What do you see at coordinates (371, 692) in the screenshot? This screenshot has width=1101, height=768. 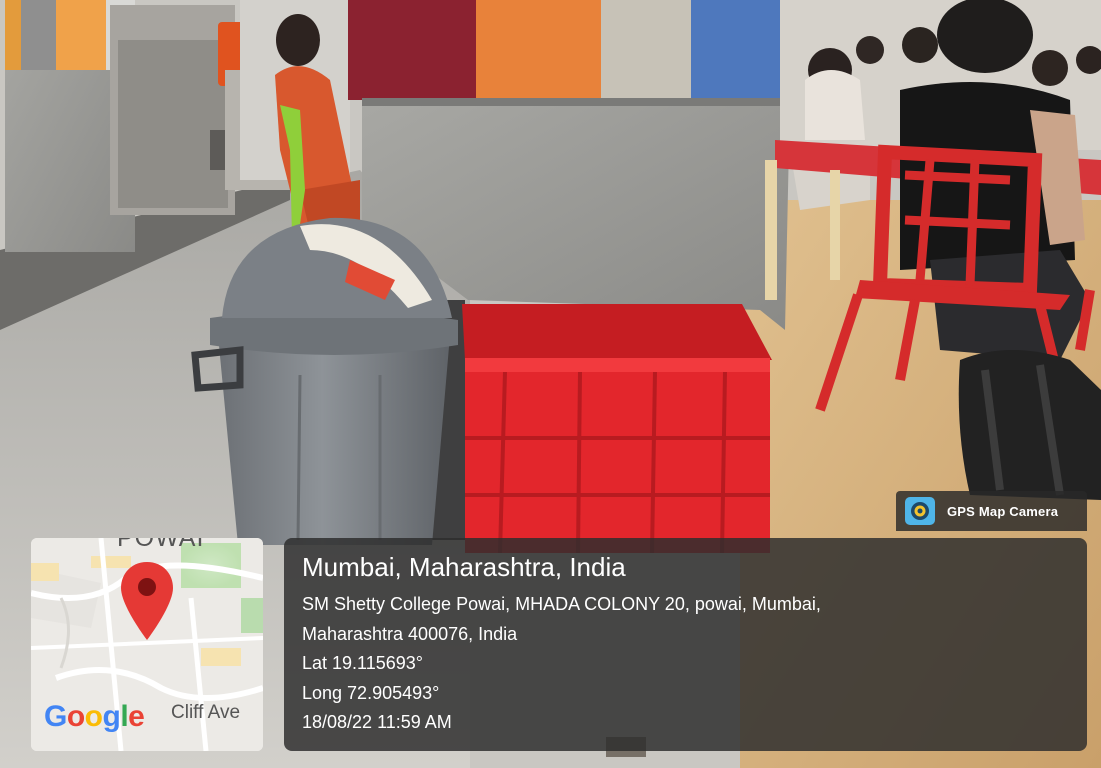 I see `longitude: Long 72.905493°` at bounding box center [371, 692].